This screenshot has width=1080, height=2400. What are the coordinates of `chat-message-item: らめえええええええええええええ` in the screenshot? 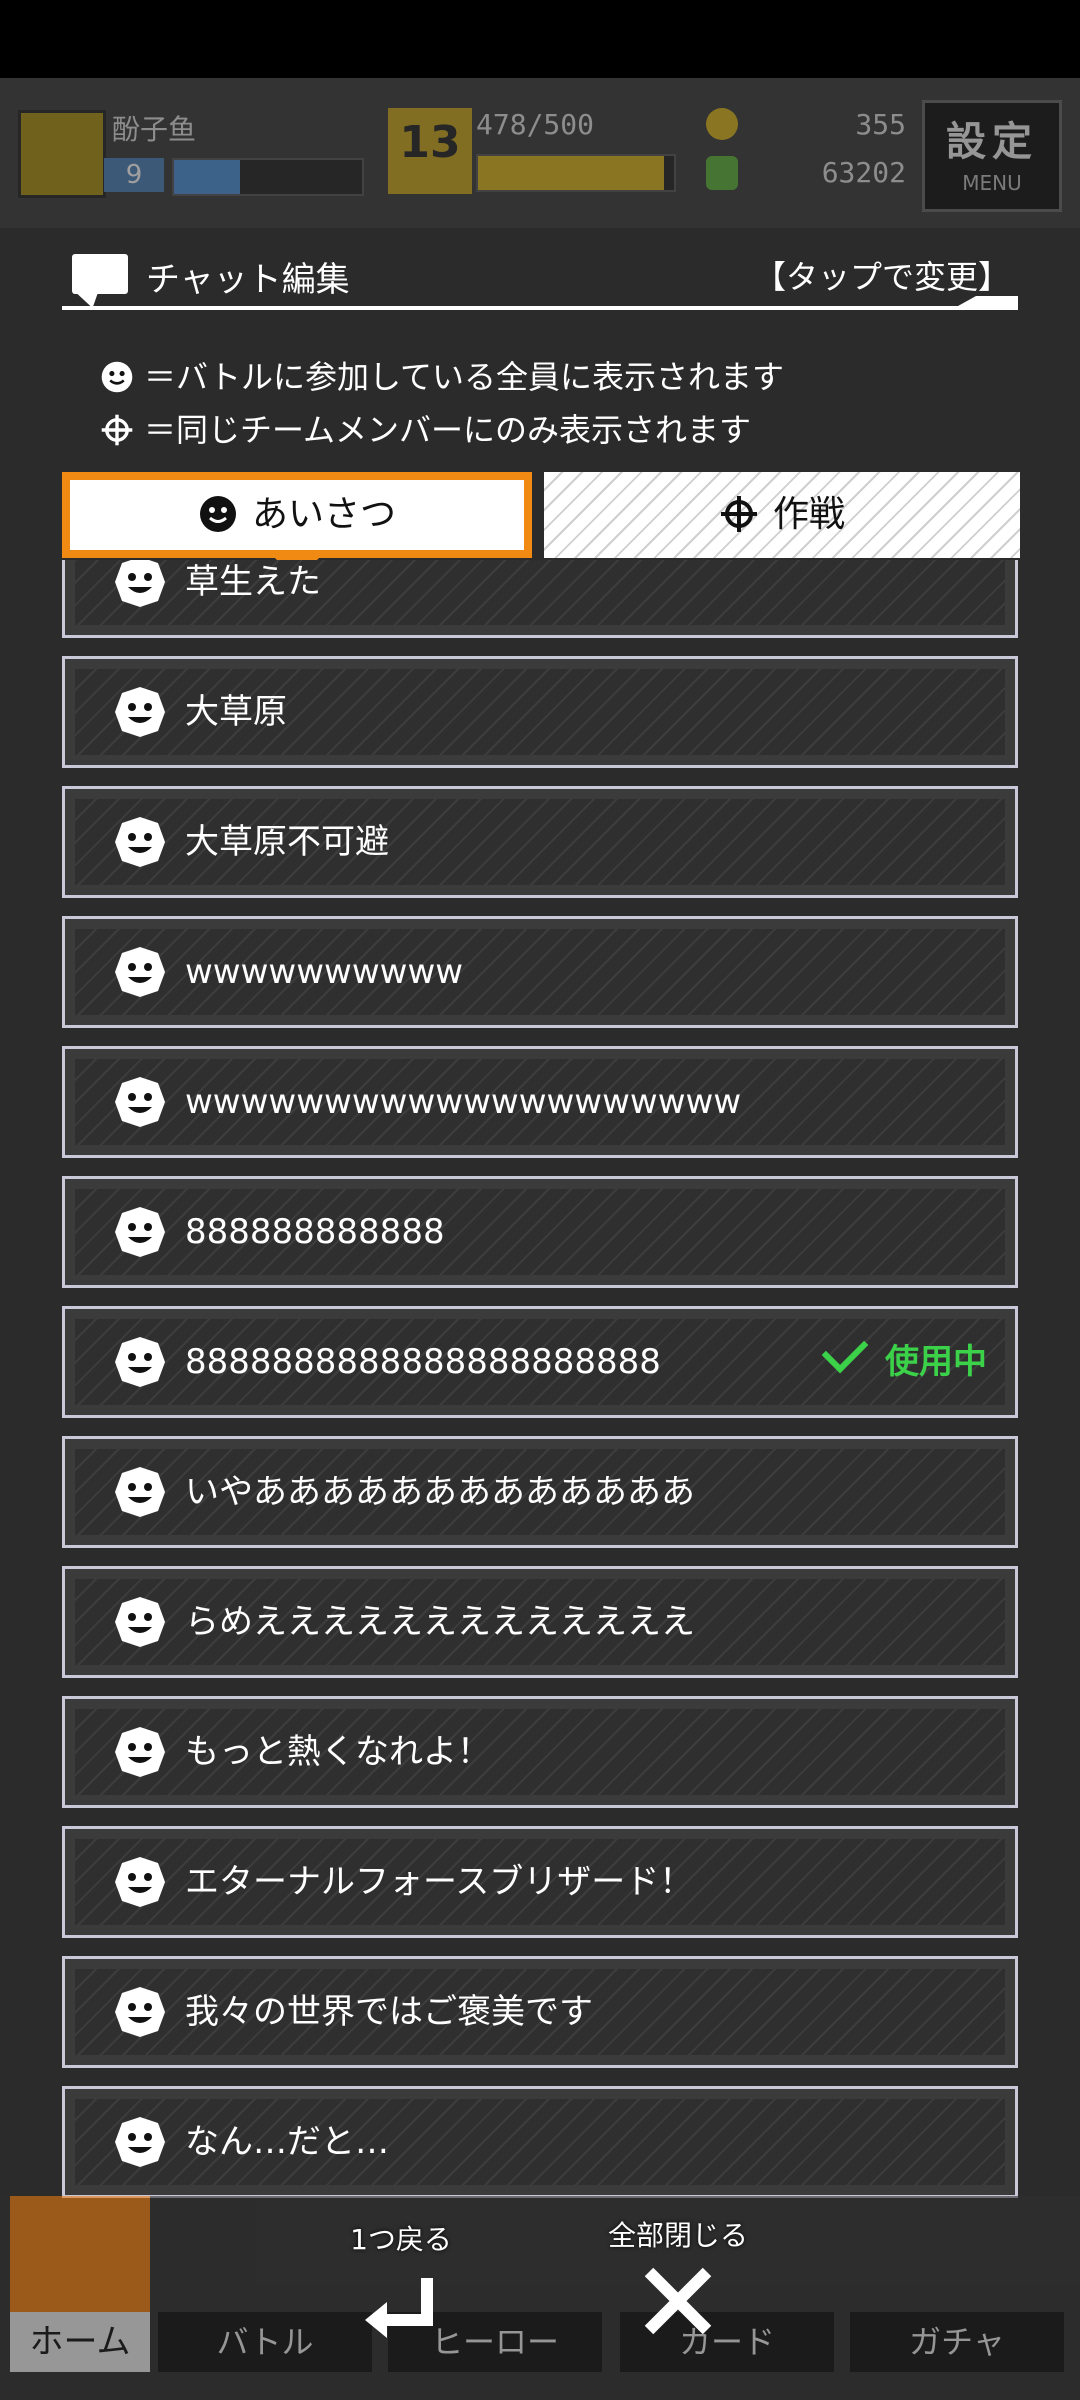 It's located at (540, 1622).